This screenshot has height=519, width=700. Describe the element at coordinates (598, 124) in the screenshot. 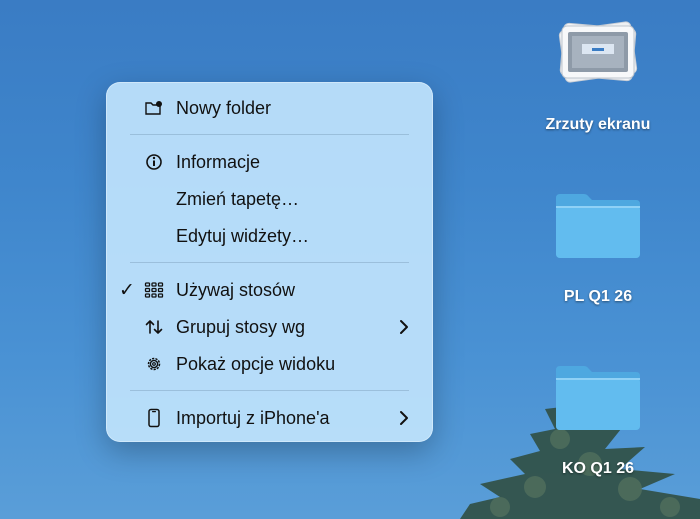

I see `desktop-icon-label: Zrzuty ekranu` at that location.